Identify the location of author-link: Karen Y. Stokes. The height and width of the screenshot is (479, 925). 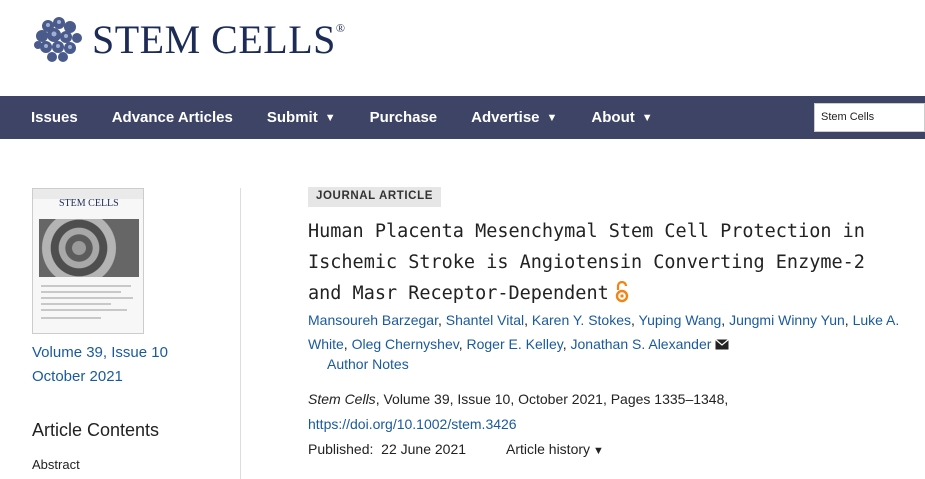
(581, 320).